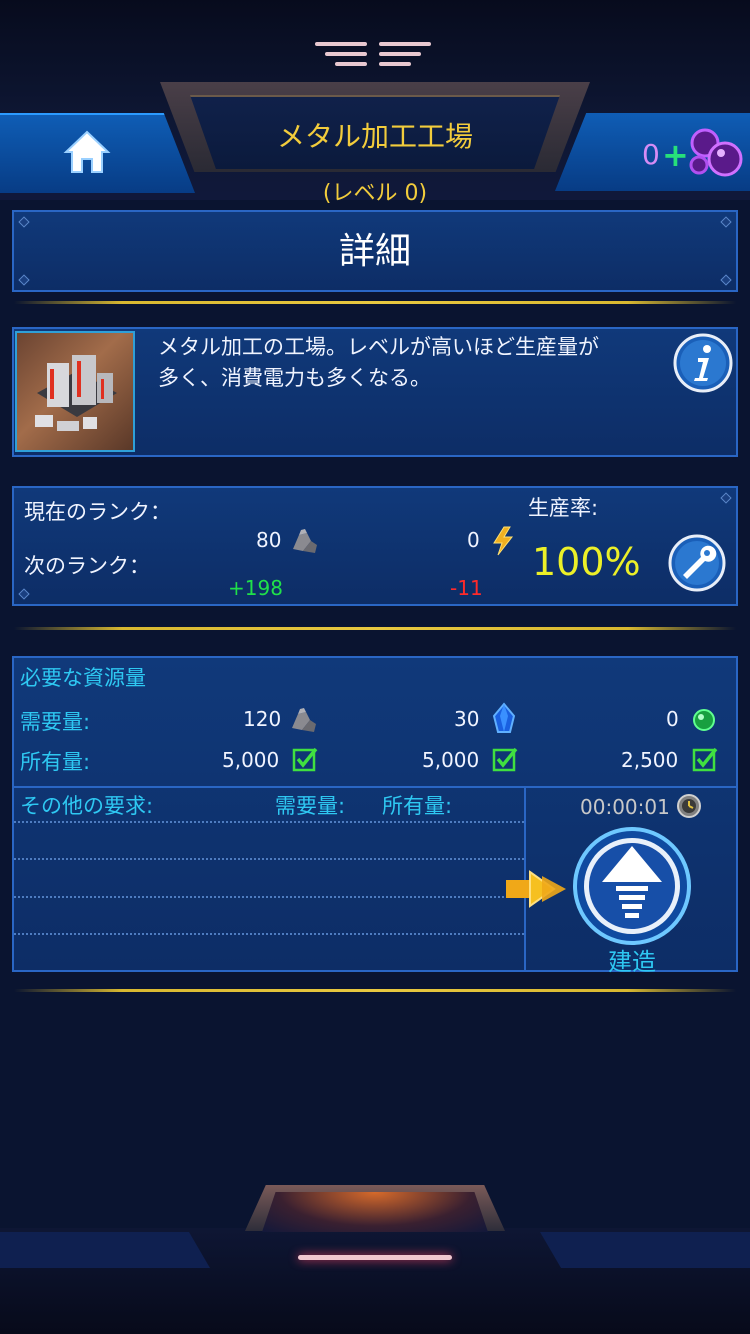 Image resolution: width=750 pixels, height=1334 pixels. Describe the element at coordinates (55, 762) in the screenshot. I see `owned-label: 所有量:` at that location.